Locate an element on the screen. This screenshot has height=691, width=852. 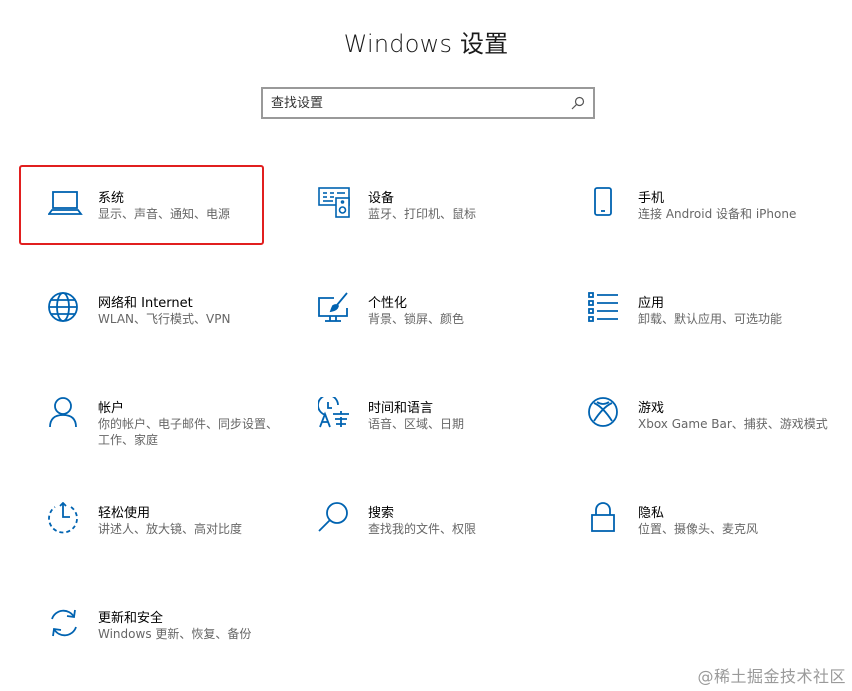
tile-phone: 手机 连接 Android 设备和 iPhone is located at coordinates (718, 222).